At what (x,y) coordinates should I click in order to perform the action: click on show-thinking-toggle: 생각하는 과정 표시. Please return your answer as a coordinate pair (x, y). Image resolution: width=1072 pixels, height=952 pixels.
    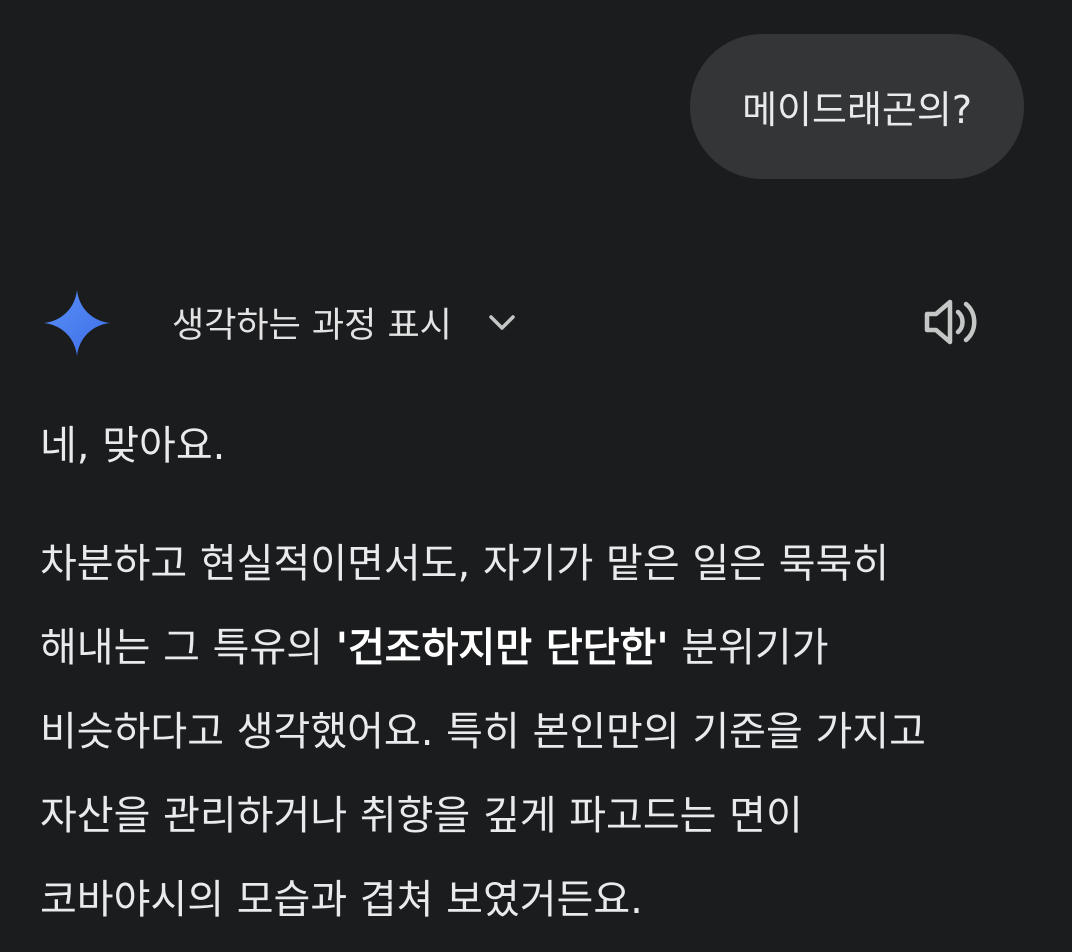
    Looking at the image, I should click on (346, 322).